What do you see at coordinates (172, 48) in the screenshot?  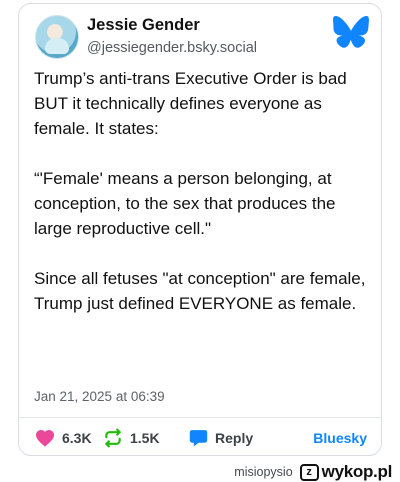 I see `author-handle: @jessiegender.bsky.social` at bounding box center [172, 48].